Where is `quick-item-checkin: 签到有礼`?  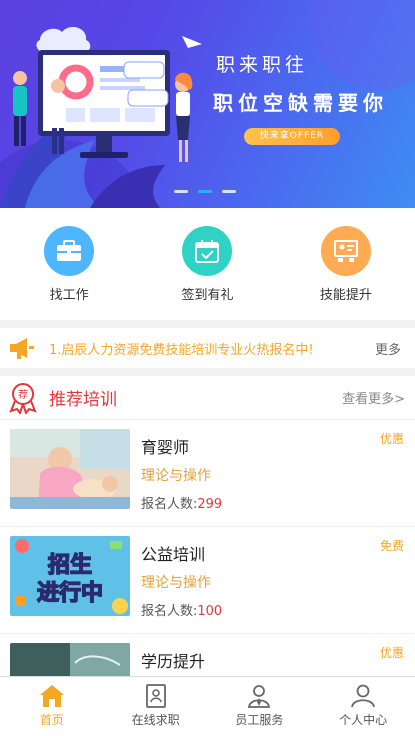 quick-item-checkin: 签到有礼 is located at coordinates (207, 264).